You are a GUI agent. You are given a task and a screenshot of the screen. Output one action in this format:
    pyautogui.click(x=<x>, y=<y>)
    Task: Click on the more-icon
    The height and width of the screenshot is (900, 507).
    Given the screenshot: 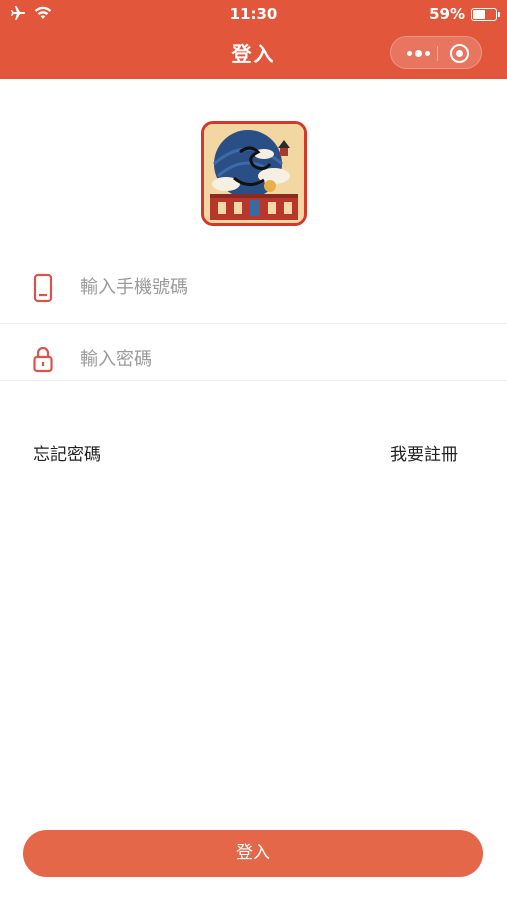 What is the action you would take?
    pyautogui.click(x=418, y=53)
    